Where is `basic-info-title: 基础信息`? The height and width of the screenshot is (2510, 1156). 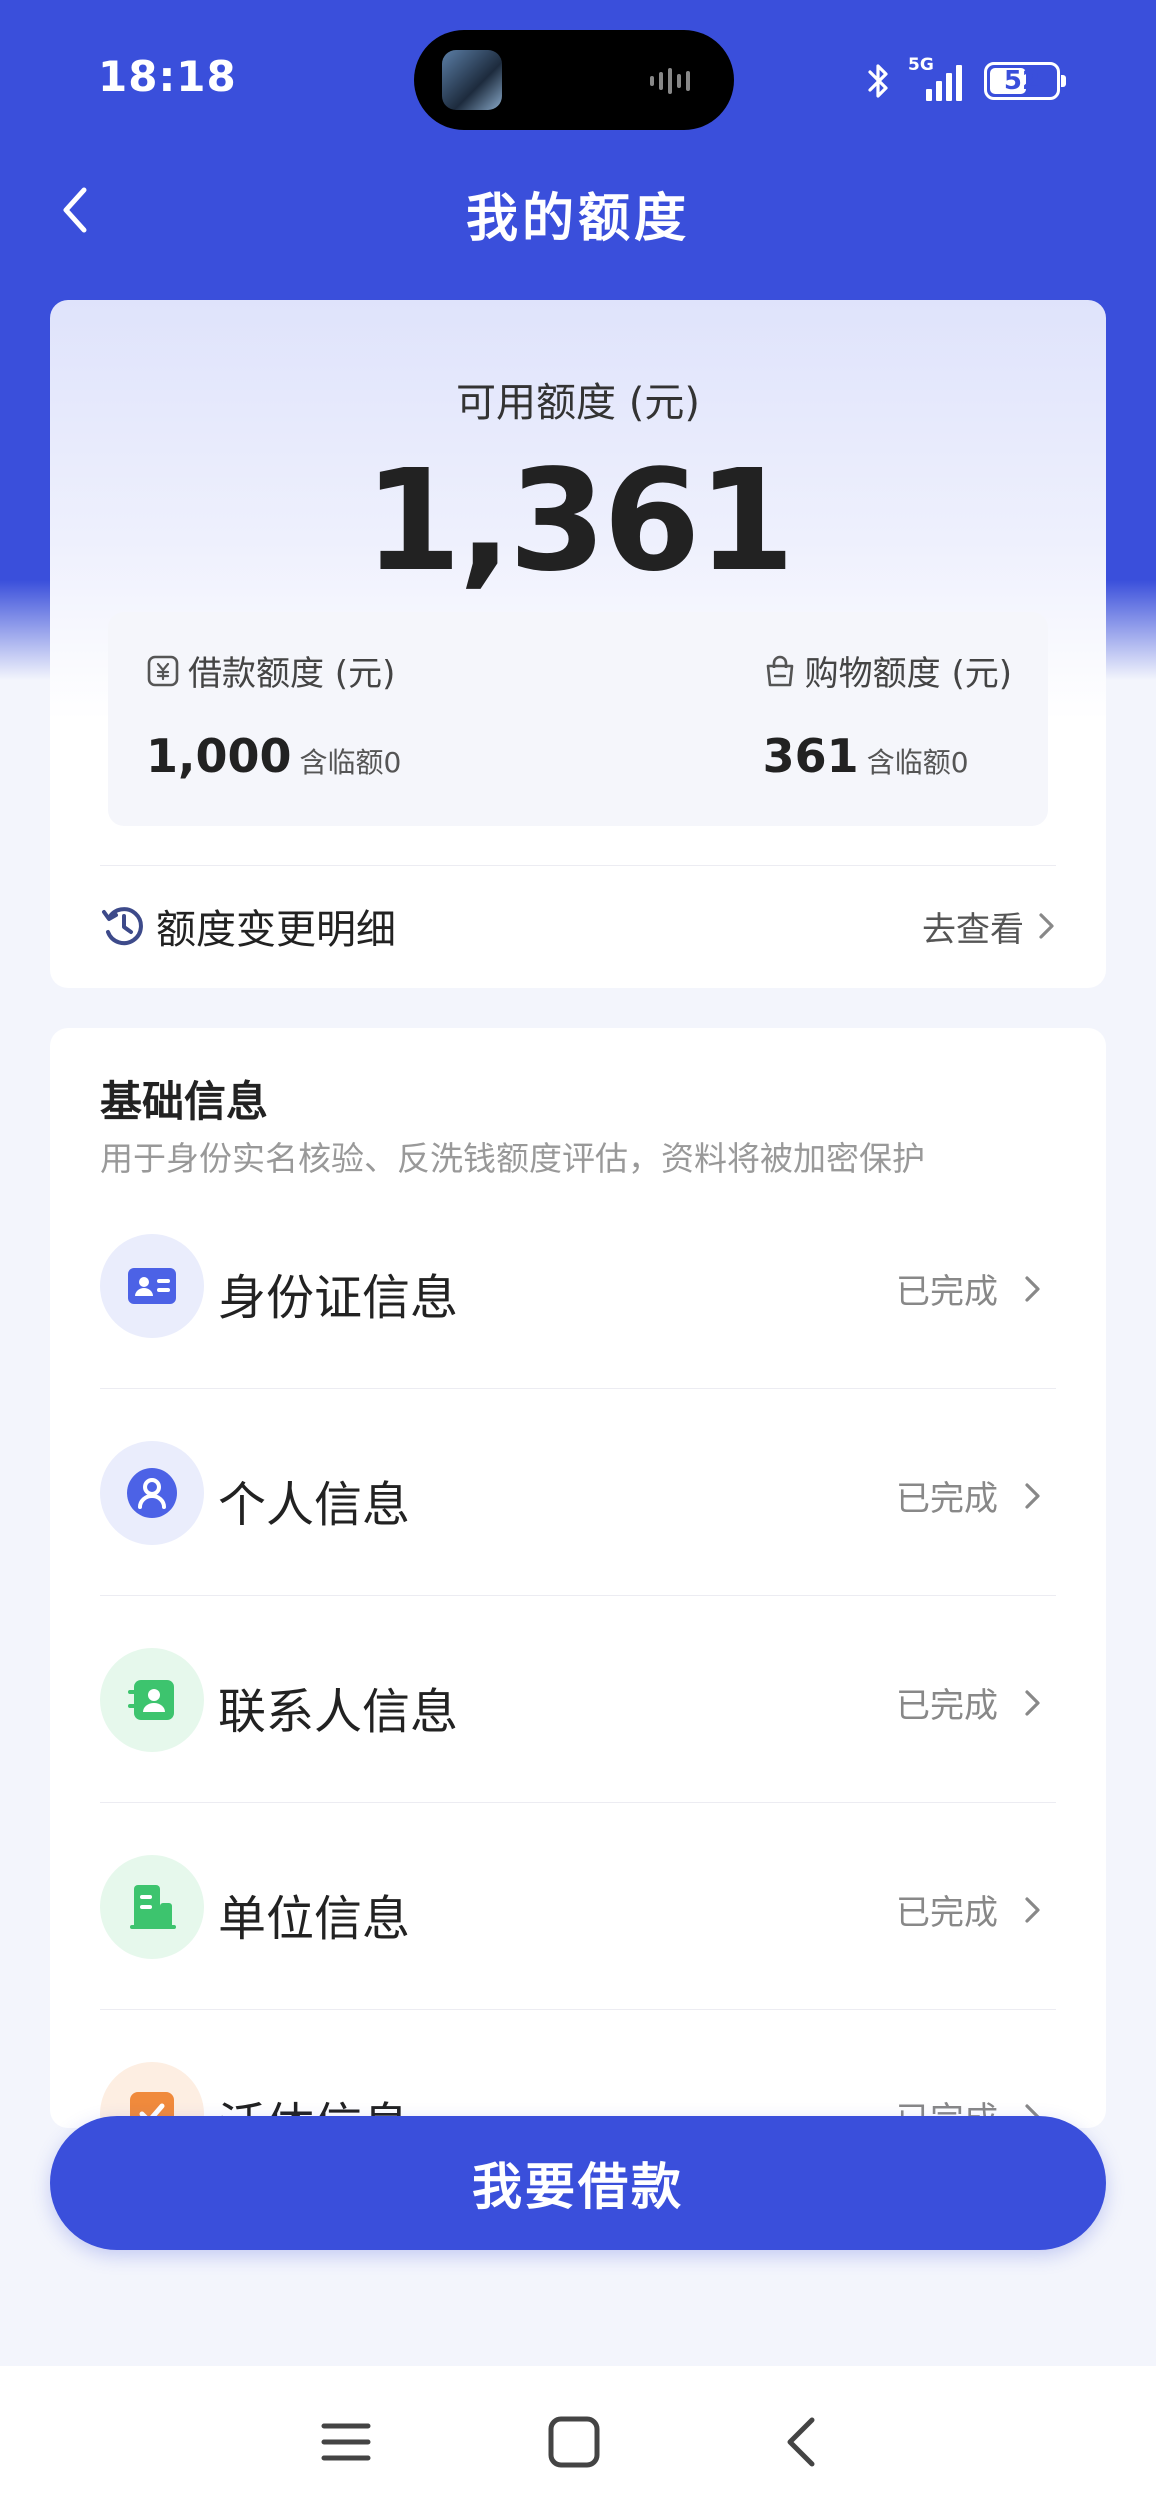 basic-info-title: 基础信息 is located at coordinates (184, 1101).